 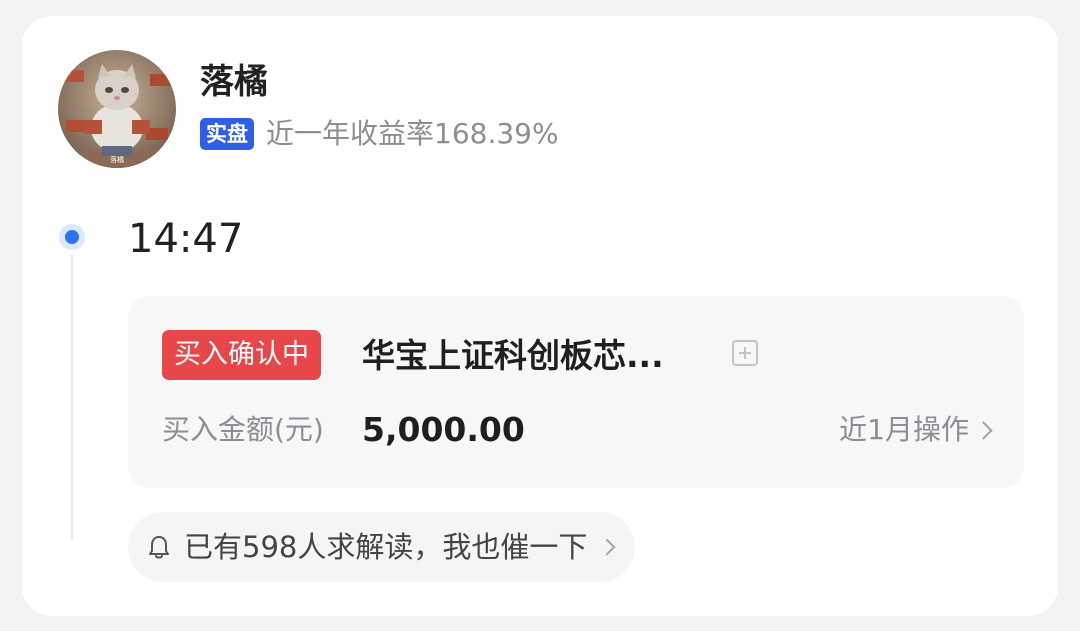 I want to click on request-interpretation-button: 已有598人求解读，我也催一下, so click(x=382, y=547).